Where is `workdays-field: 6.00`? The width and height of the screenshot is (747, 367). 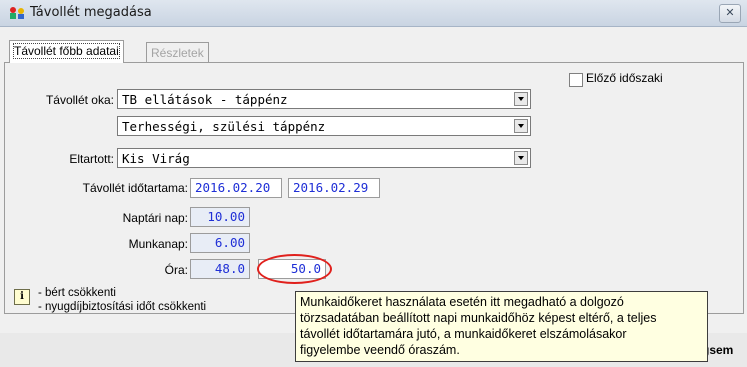 workdays-field: 6.00 is located at coordinates (220, 243).